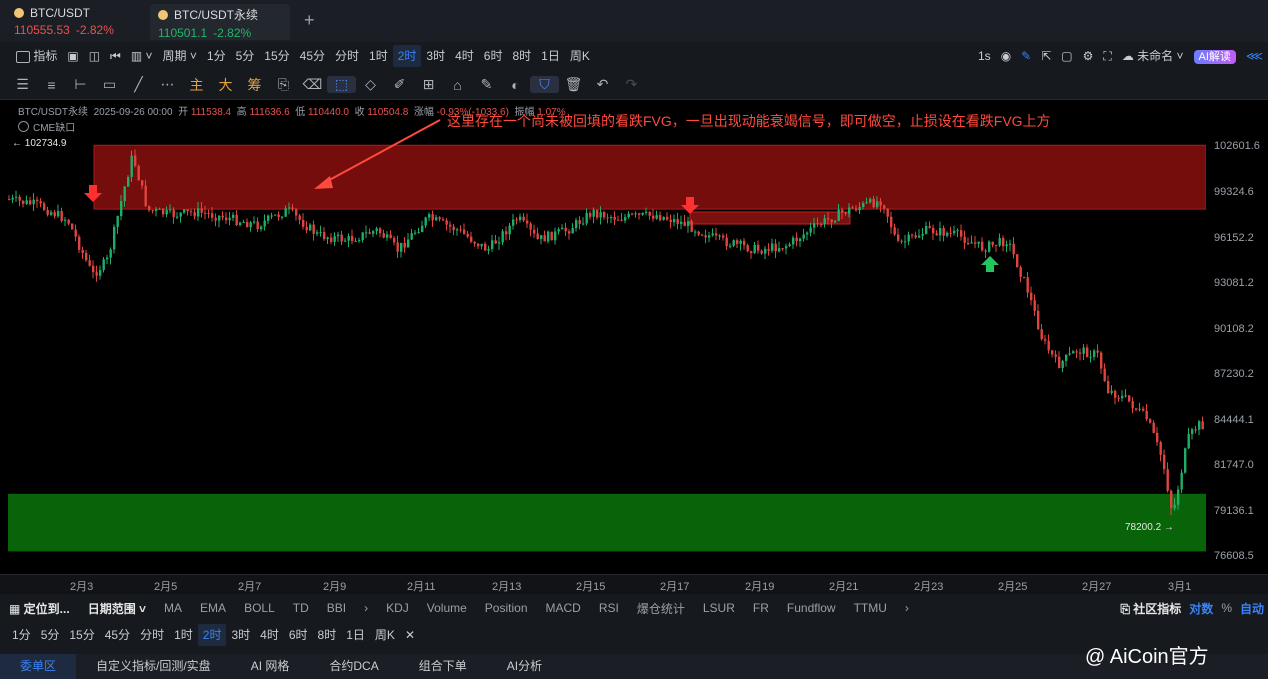 The image size is (1268, 679). Describe the element at coordinates (544, 84) in the screenshot. I see `filter-icon: ⛉` at that location.